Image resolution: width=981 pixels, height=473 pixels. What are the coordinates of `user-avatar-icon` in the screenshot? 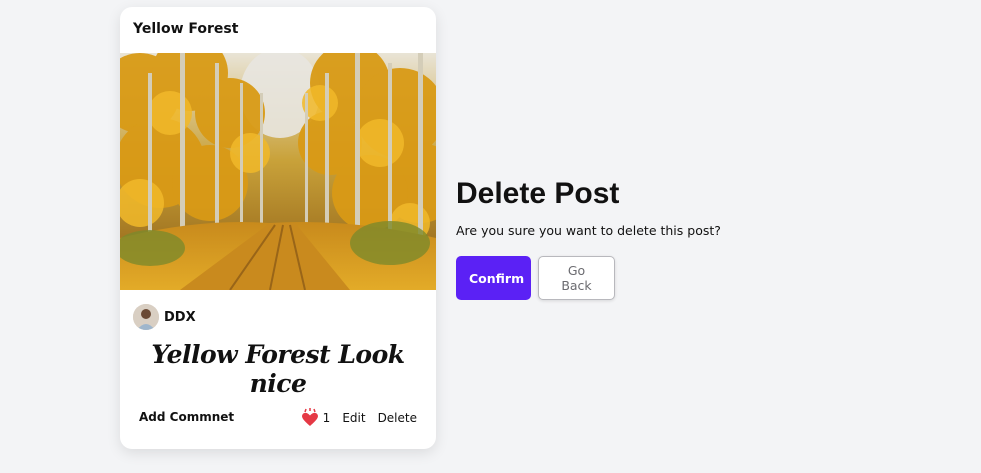 It's located at (146, 317).